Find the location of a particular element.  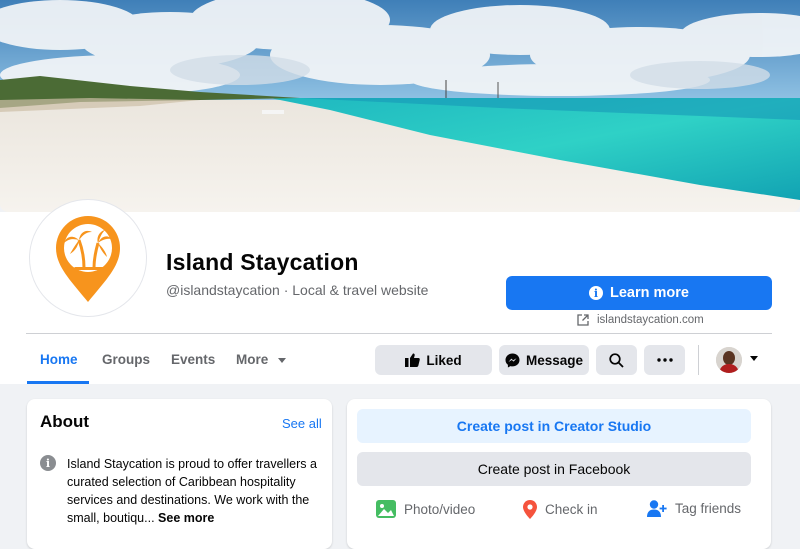

about-title: About is located at coordinates (65, 421).